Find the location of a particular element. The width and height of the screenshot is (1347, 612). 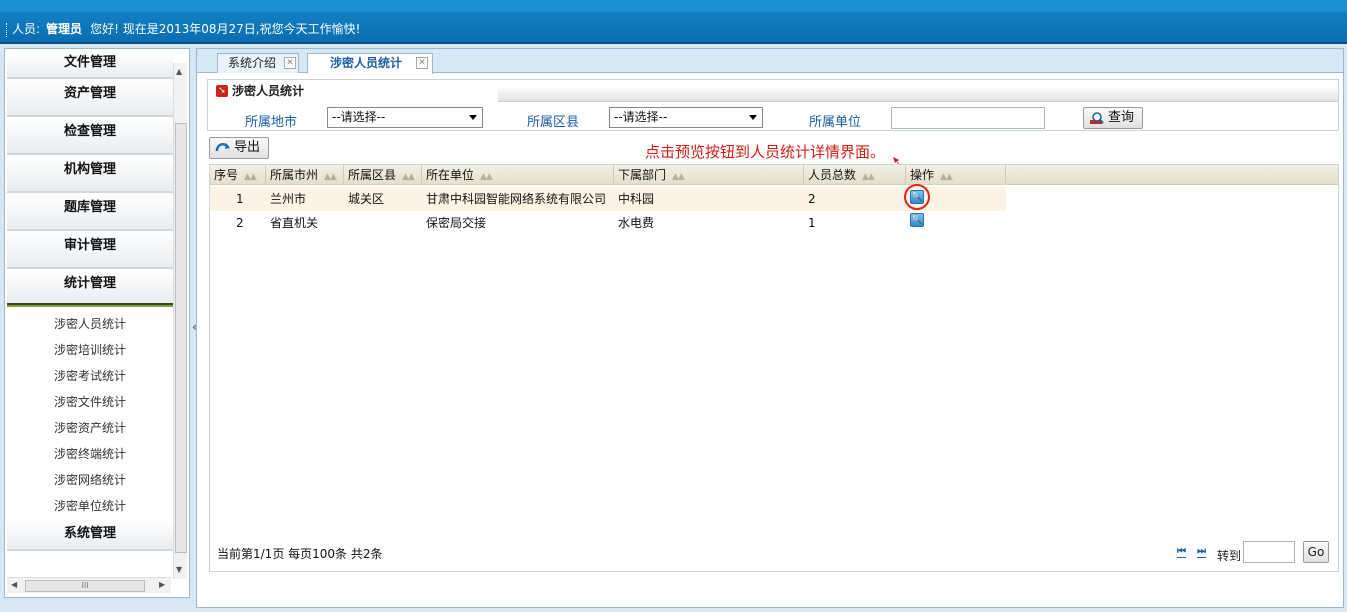

submenu-training-stats: 涉密培训统计 is located at coordinates (90, 352).